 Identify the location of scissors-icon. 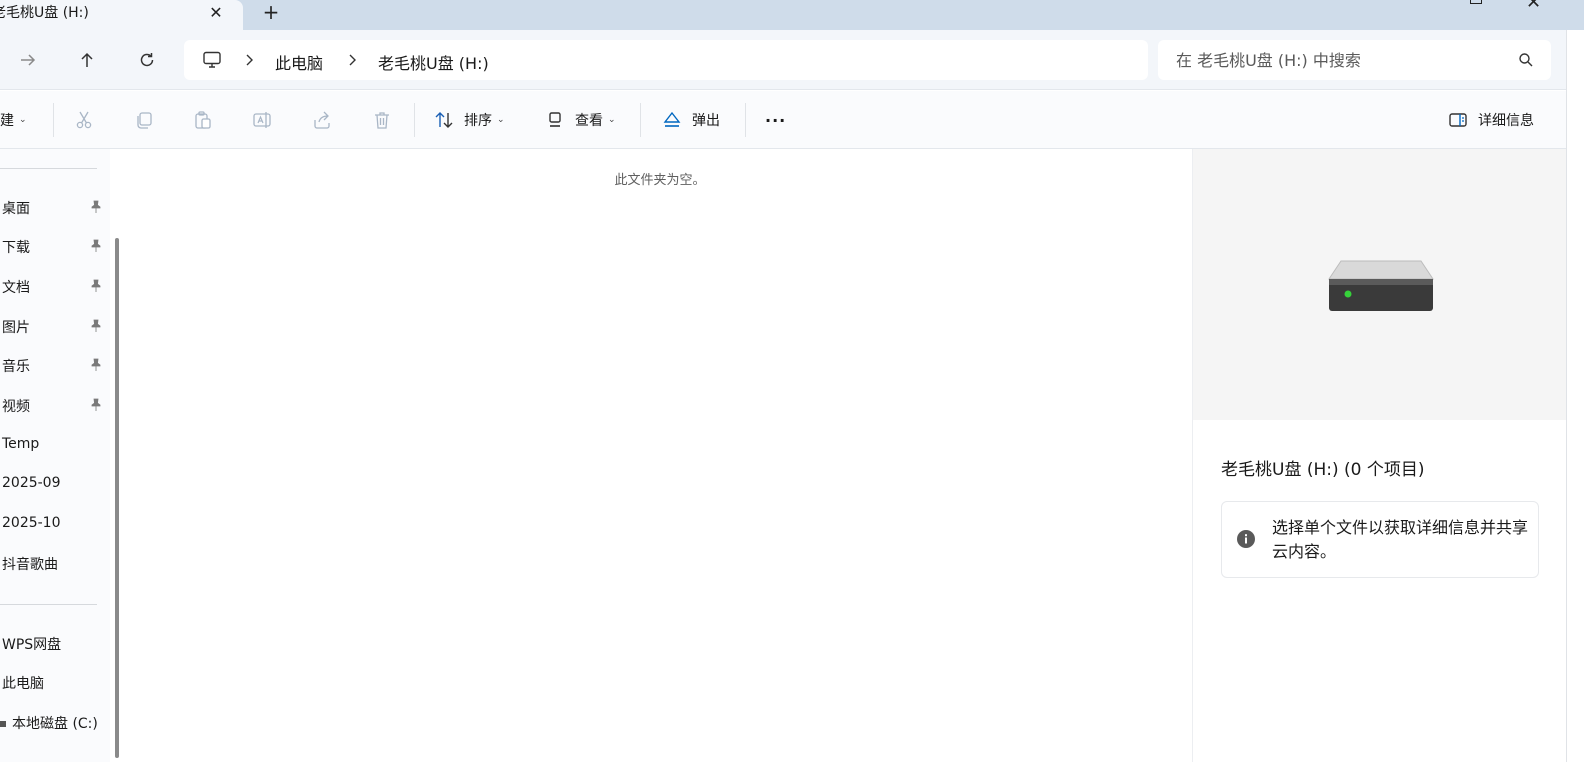
(84, 120).